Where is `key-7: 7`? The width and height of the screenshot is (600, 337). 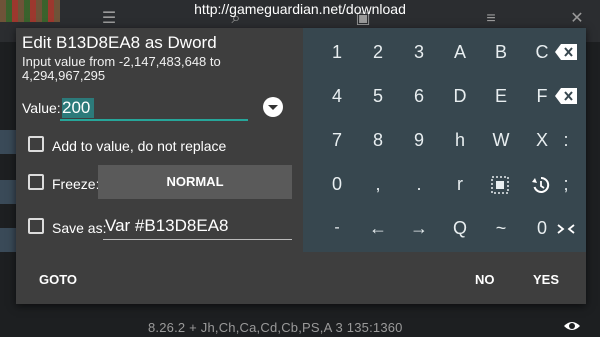 key-7: 7 is located at coordinates (337, 140).